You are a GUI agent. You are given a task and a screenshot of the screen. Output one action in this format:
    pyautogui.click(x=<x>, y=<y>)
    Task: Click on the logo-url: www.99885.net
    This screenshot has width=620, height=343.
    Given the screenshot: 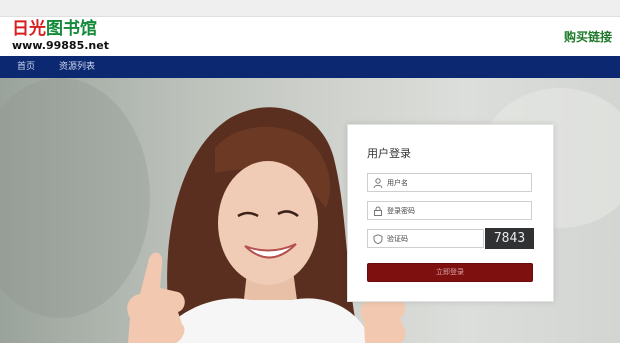 What is the action you would take?
    pyautogui.click(x=60, y=45)
    